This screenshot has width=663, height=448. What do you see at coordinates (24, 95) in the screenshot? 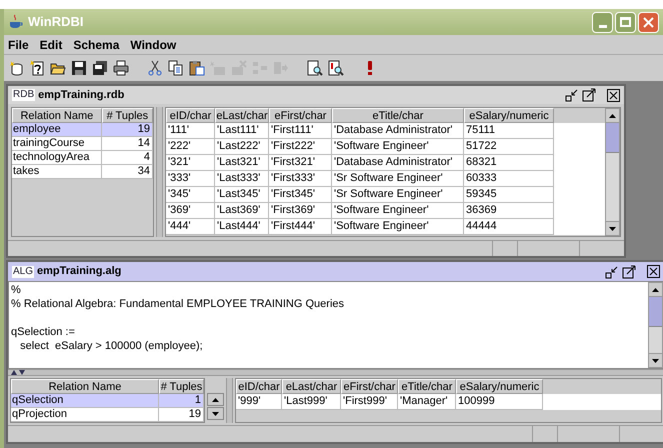
I see `frame-badge: RDB` at bounding box center [24, 95].